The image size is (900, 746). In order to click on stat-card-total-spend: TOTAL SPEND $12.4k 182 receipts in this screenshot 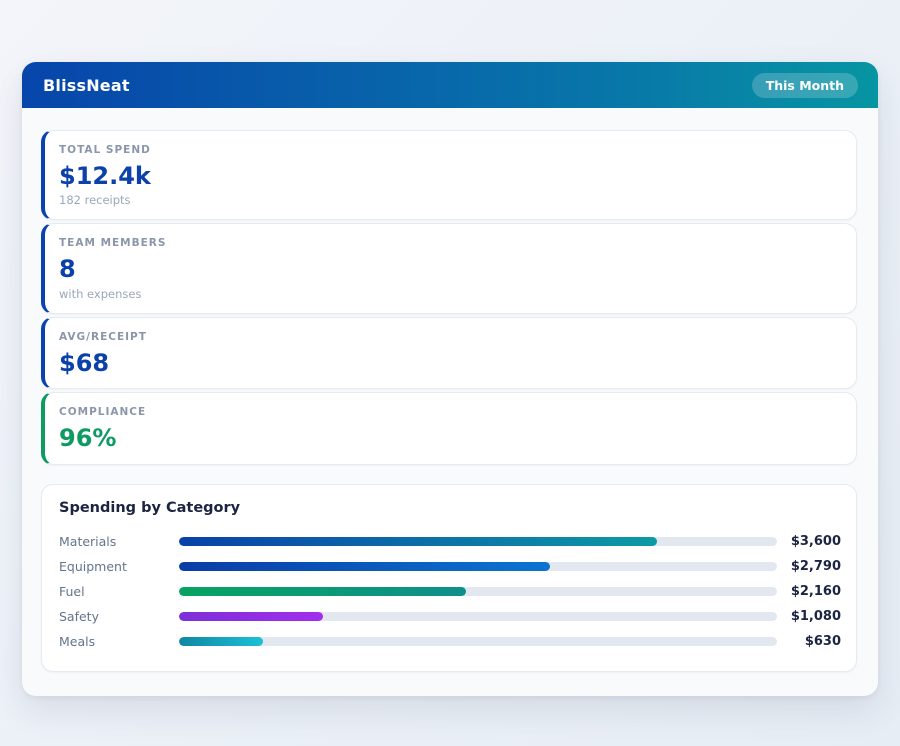, I will do `click(449, 175)`.